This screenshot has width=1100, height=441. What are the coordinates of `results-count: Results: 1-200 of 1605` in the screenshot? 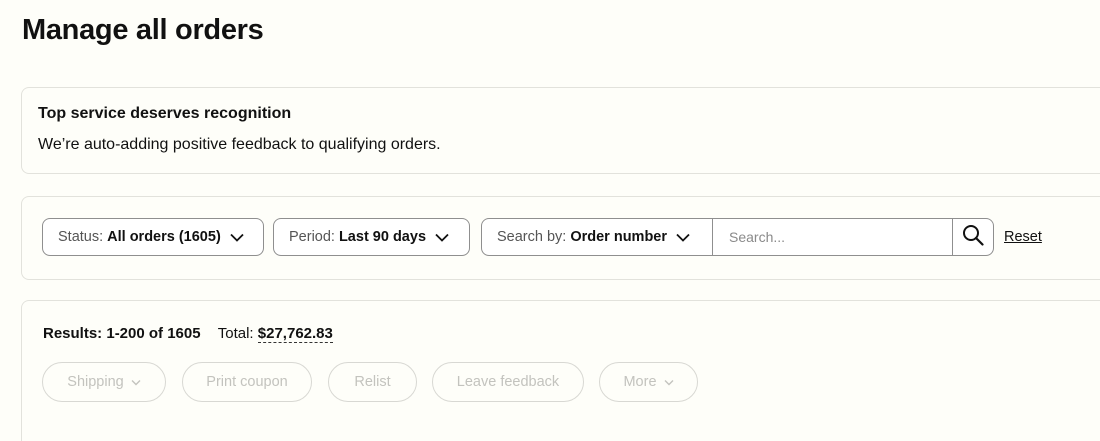 It's located at (122, 333).